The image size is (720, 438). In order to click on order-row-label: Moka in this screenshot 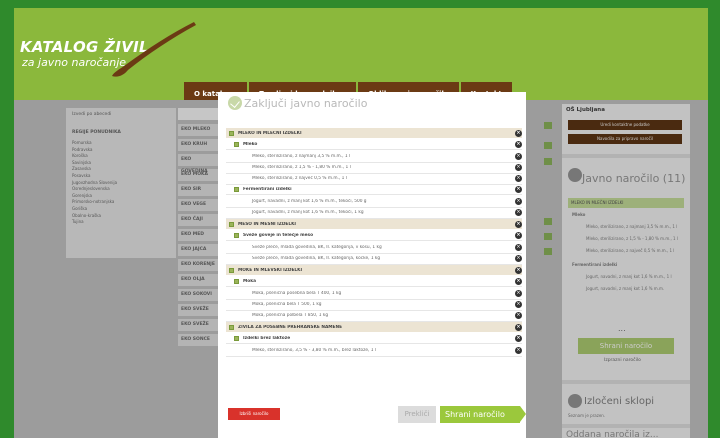, I will do `click(249, 281)`.